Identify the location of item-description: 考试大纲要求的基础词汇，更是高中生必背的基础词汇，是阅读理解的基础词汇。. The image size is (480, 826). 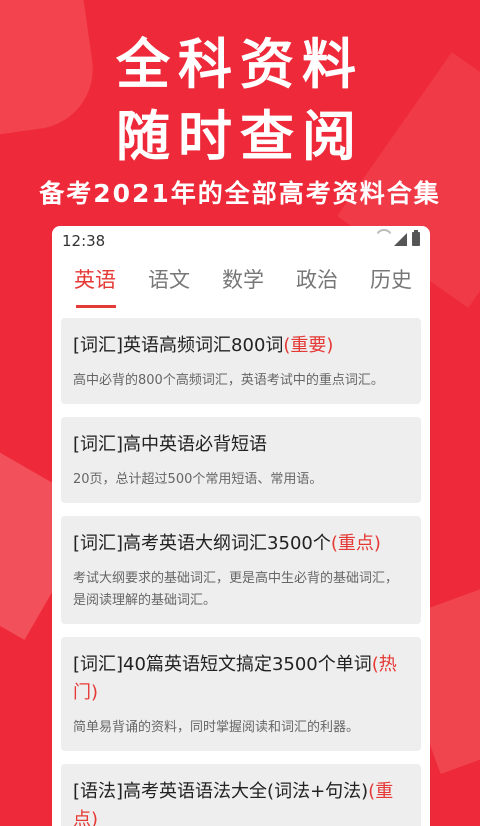
(236, 589).